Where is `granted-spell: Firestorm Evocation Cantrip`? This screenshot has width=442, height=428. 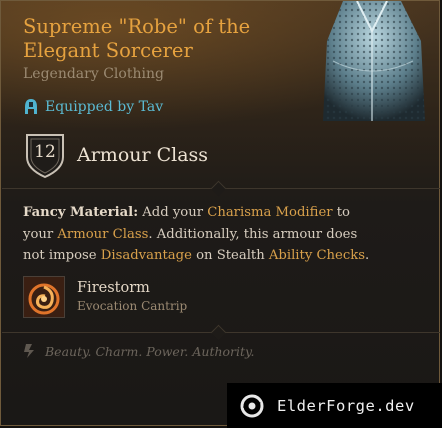 granted-spell: Firestorm Evocation Cantrip is located at coordinates (105, 297).